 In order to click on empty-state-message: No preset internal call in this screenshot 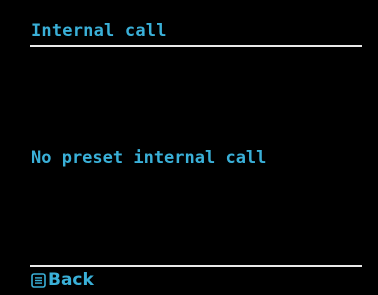, I will do `click(149, 158)`.